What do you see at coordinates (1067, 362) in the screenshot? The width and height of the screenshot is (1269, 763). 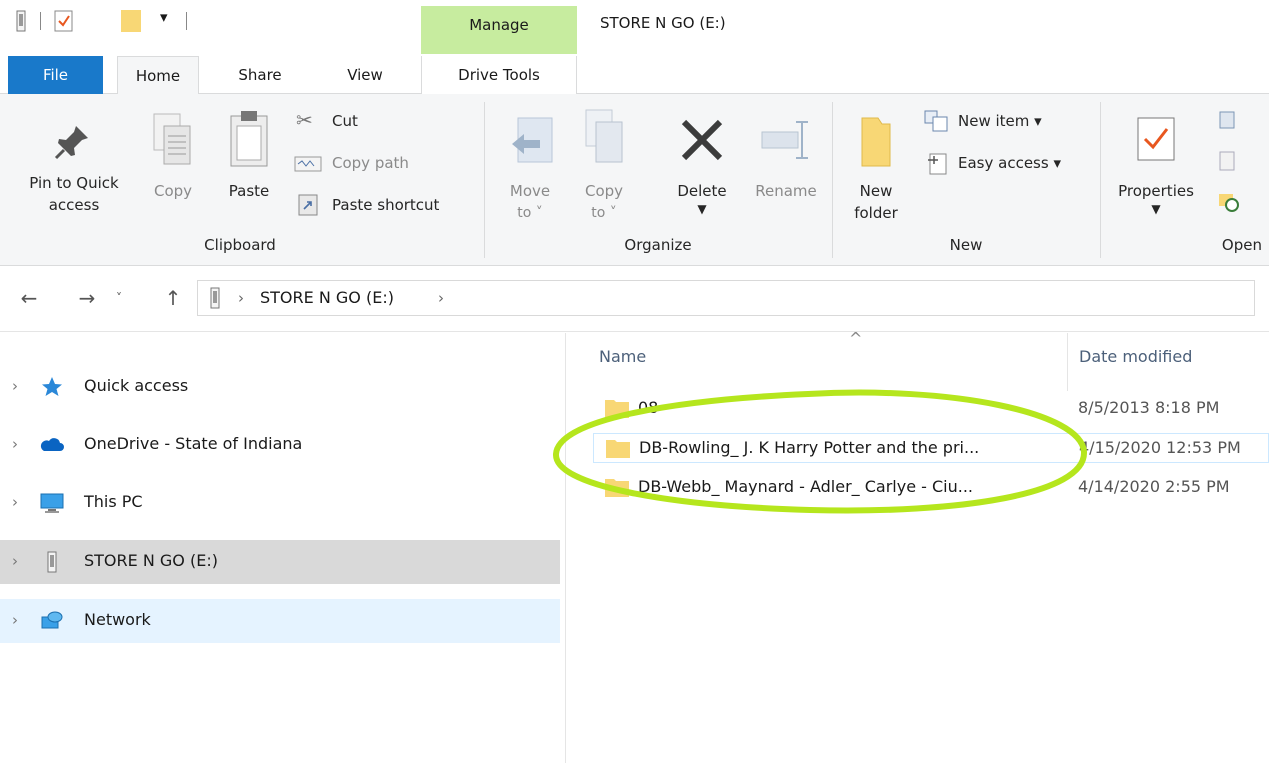 I see `column-divider` at bounding box center [1067, 362].